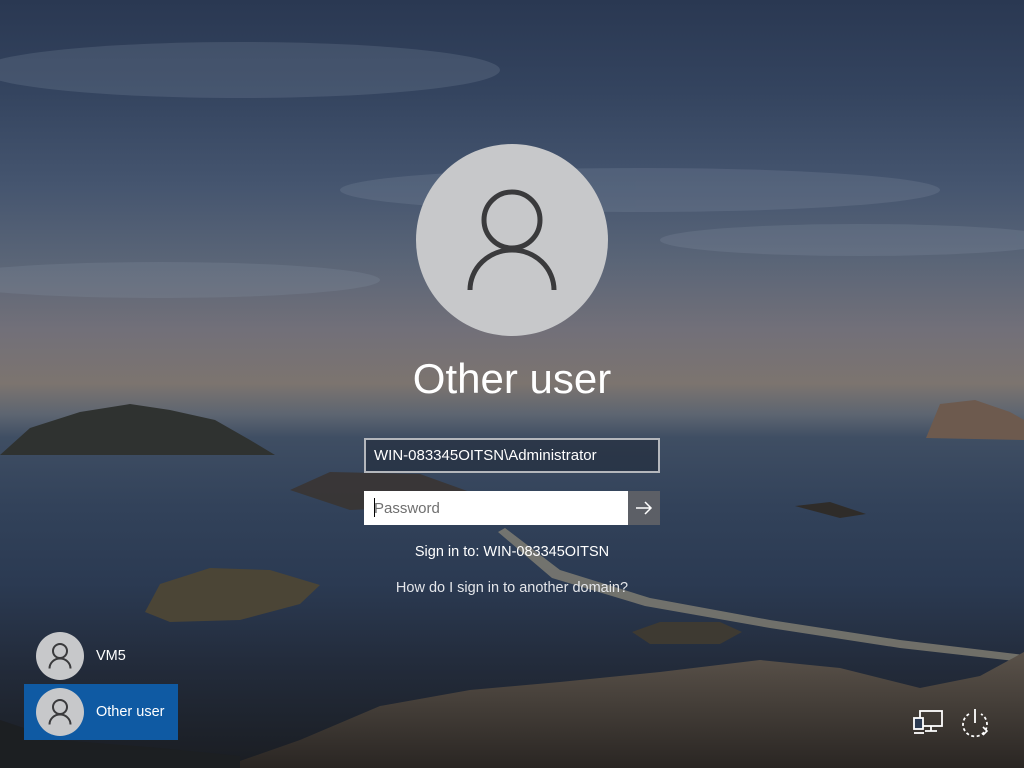 The width and height of the screenshot is (1024, 768). What do you see at coordinates (512, 588) in the screenshot?
I see `other-domain-help-link: How do I sign in to another domain?` at bounding box center [512, 588].